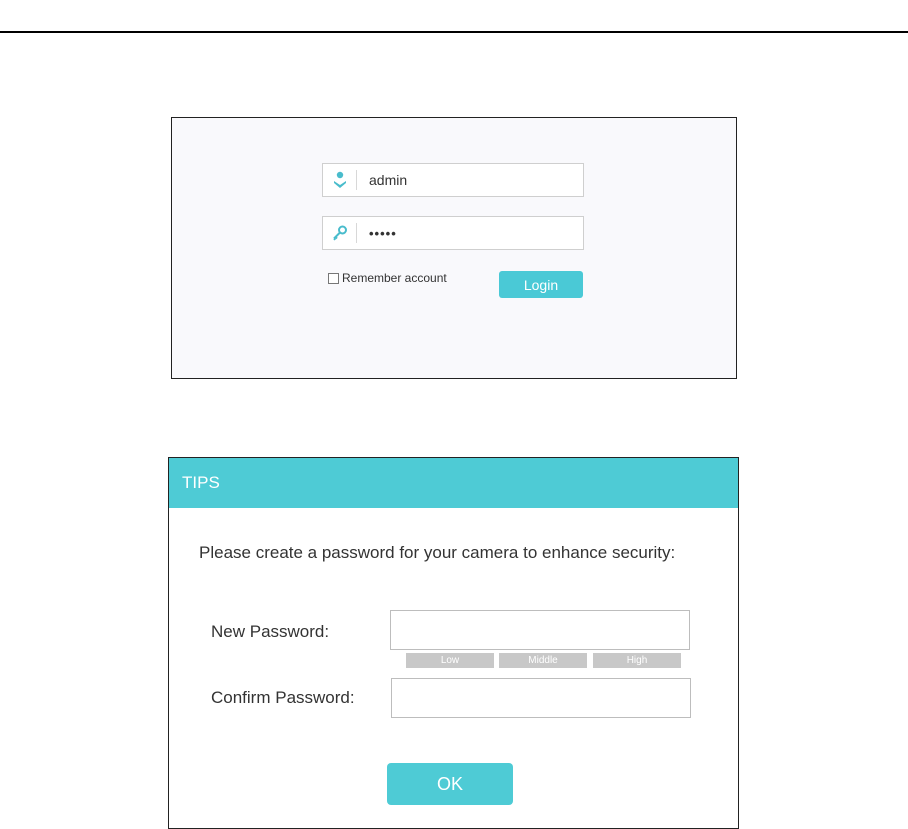 Image resolution: width=908 pixels, height=829 pixels. I want to click on username-field: admin, so click(453, 180).